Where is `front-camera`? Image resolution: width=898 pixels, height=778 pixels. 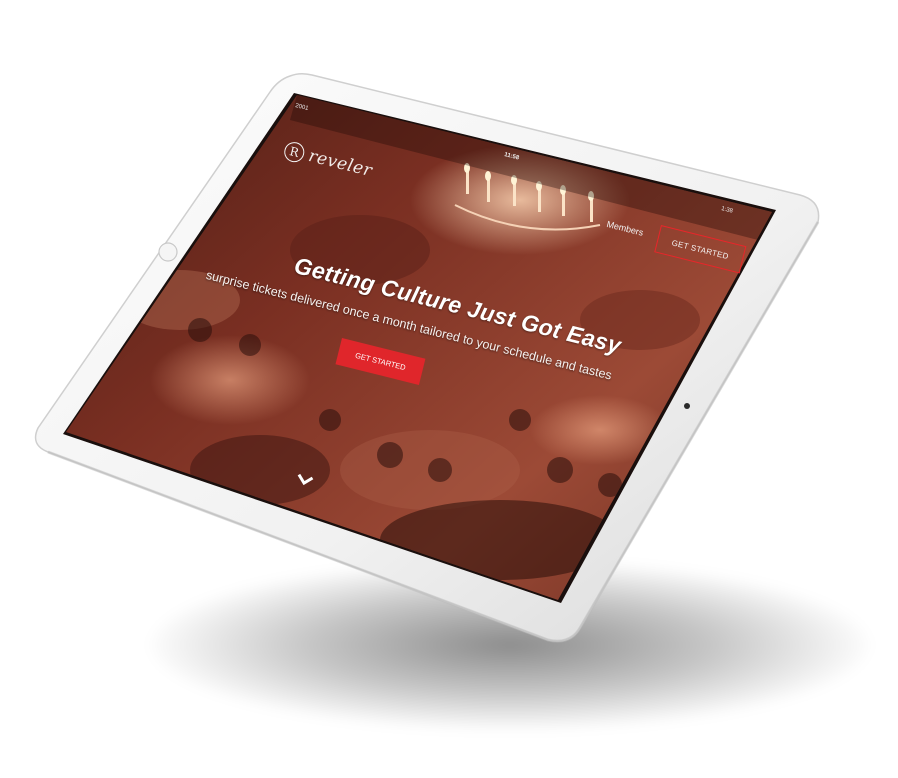
front-camera is located at coordinates (687, 406).